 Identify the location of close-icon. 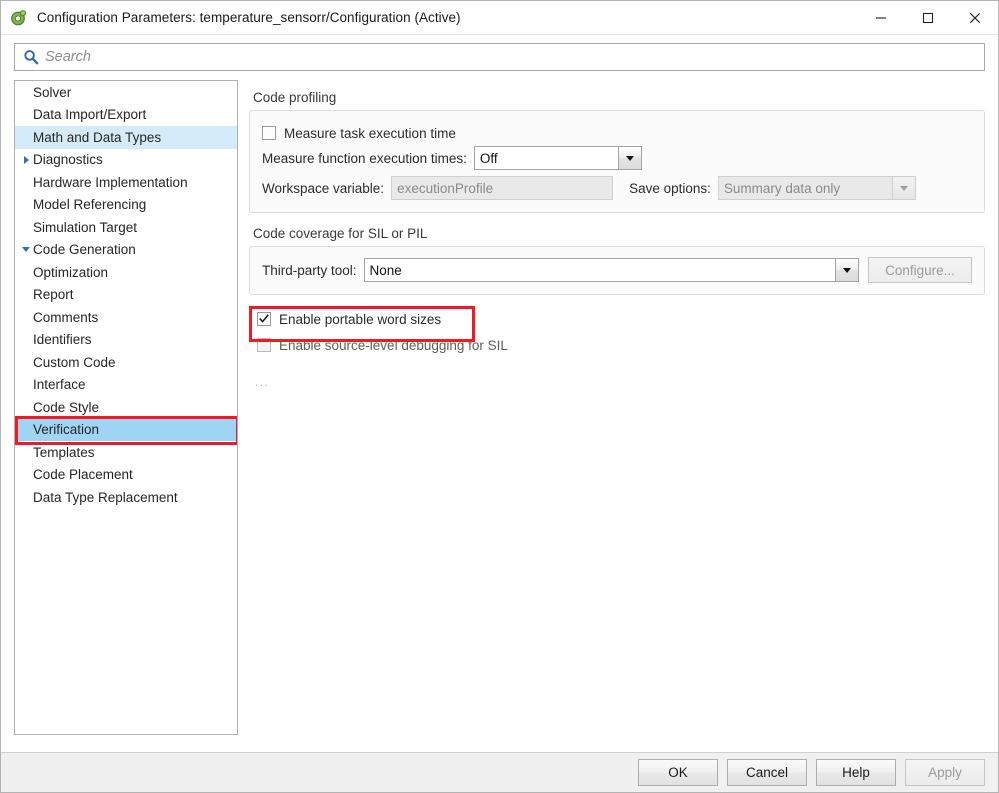
(974, 17).